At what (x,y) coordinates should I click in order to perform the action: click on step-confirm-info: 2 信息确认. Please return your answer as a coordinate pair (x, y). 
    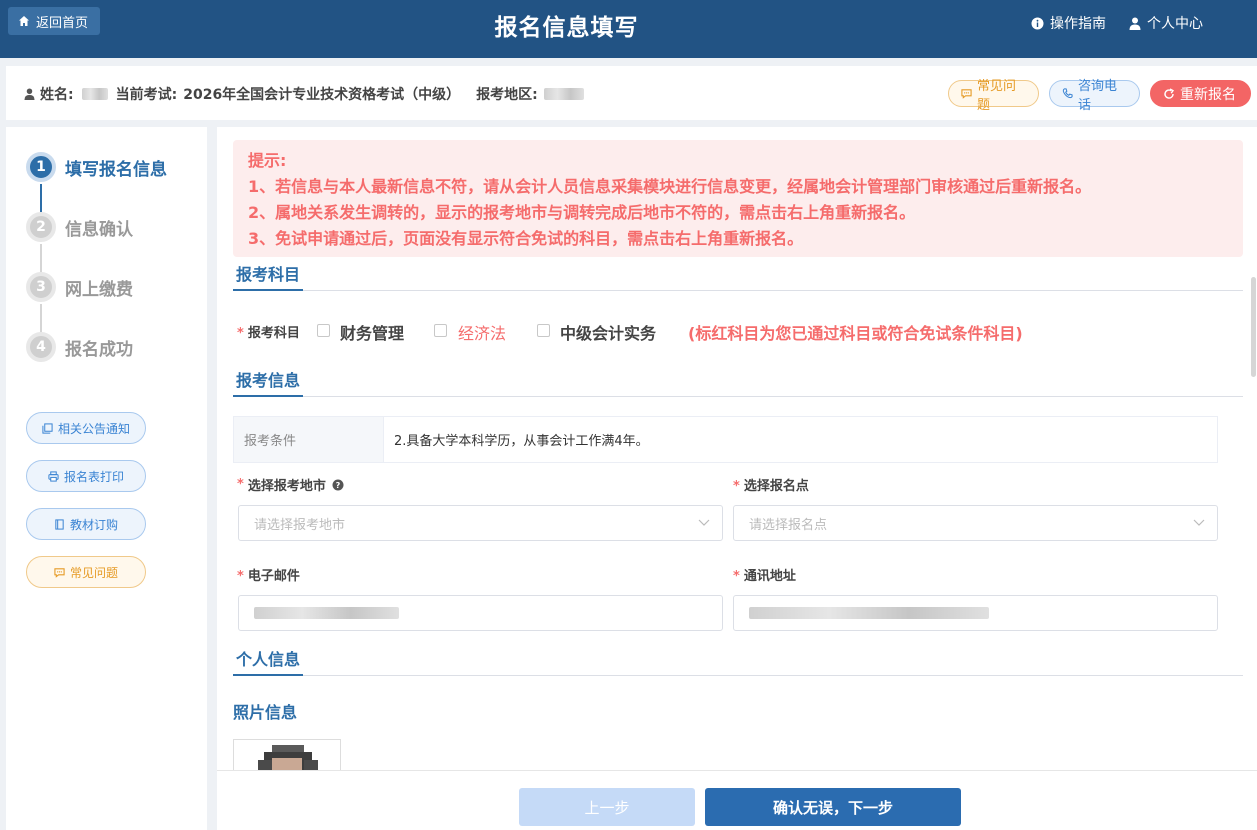
    Looking at the image, I should click on (79, 227).